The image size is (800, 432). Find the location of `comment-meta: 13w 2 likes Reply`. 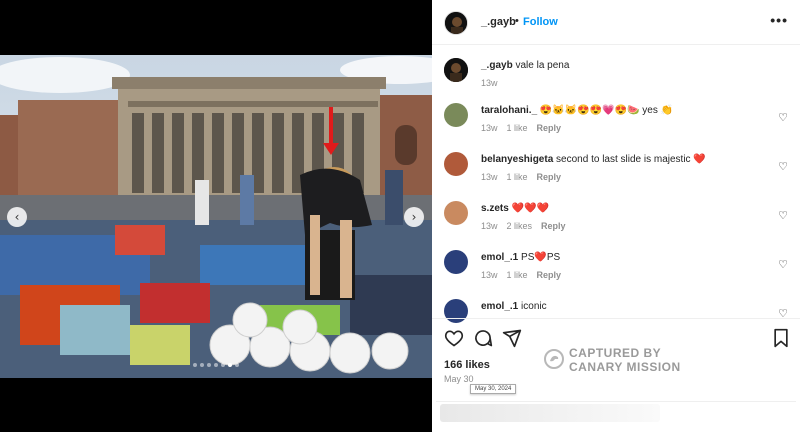

comment-meta: 13w 2 likes Reply is located at coordinates (528, 226).